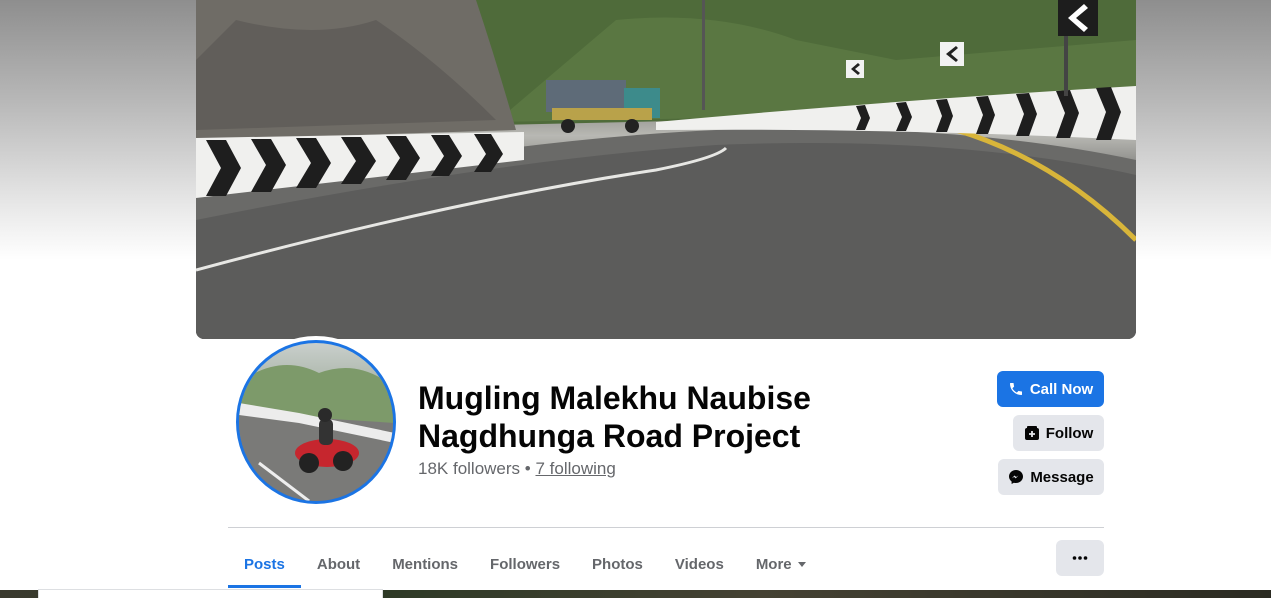 Image resolution: width=1271 pixels, height=598 pixels. I want to click on tab-photos: Photos, so click(617, 564).